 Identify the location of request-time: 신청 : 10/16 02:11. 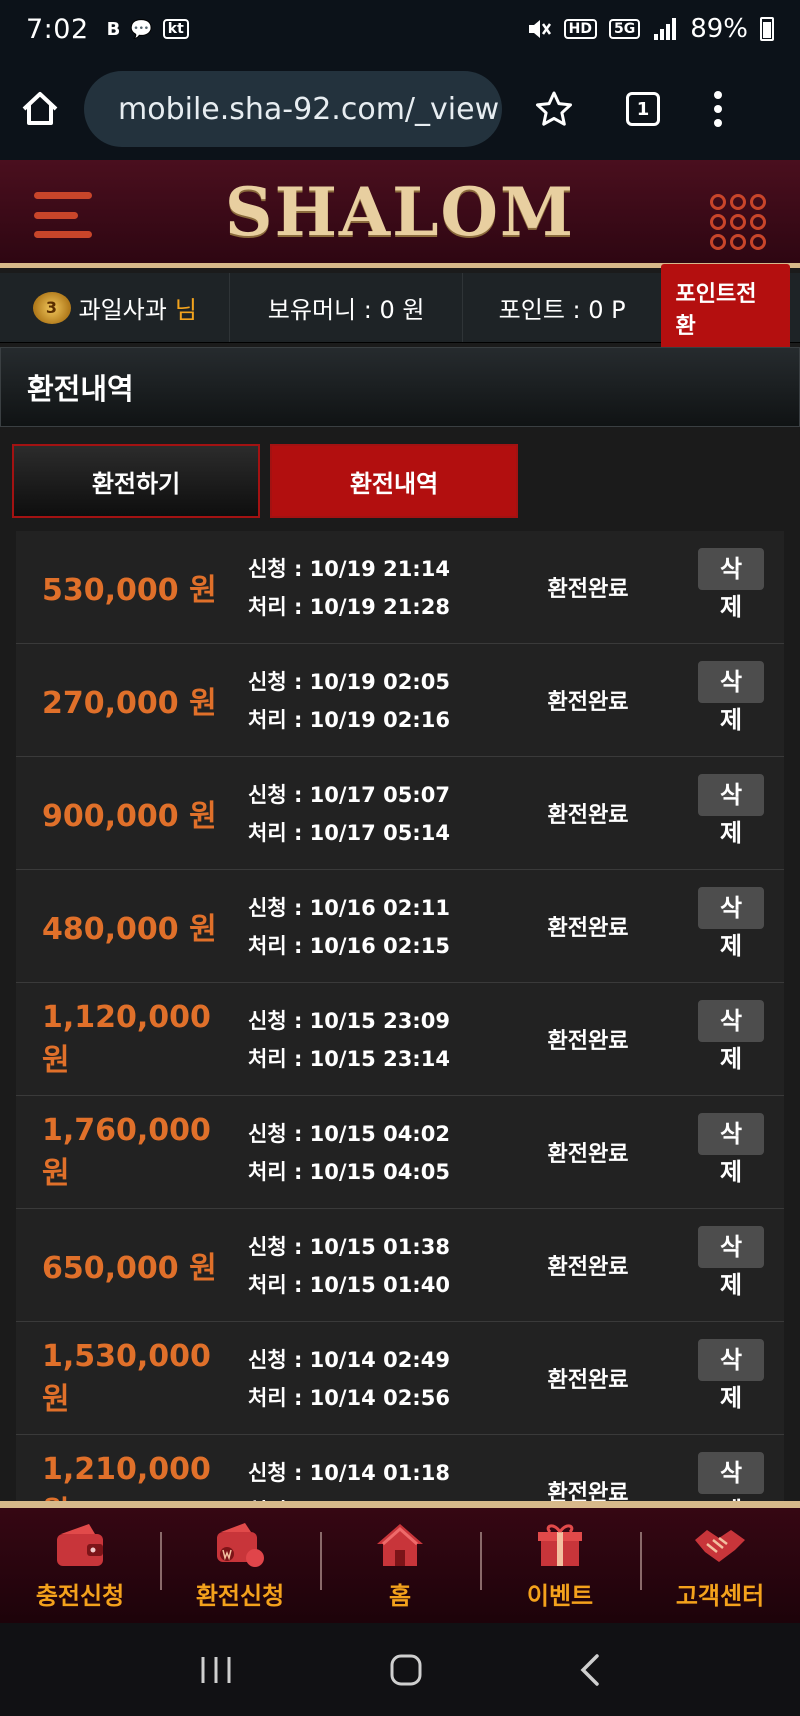
(349, 908).